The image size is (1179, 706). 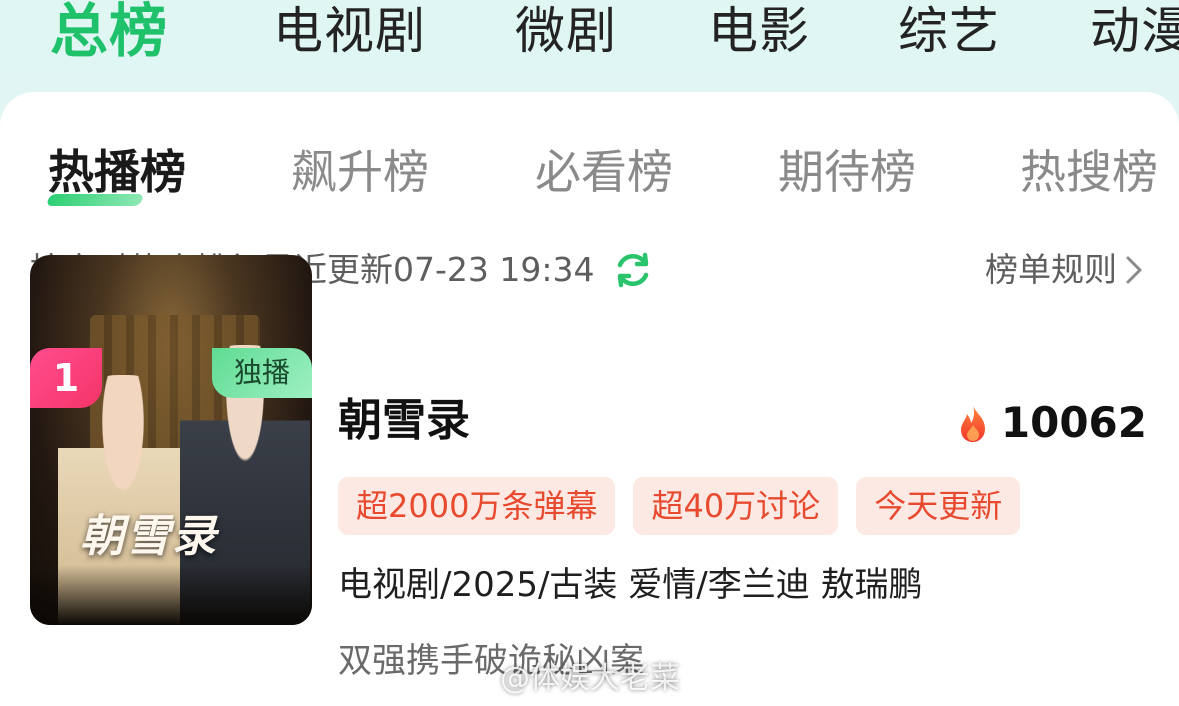 I want to click on show-title: 朝雪录, so click(x=404, y=421).